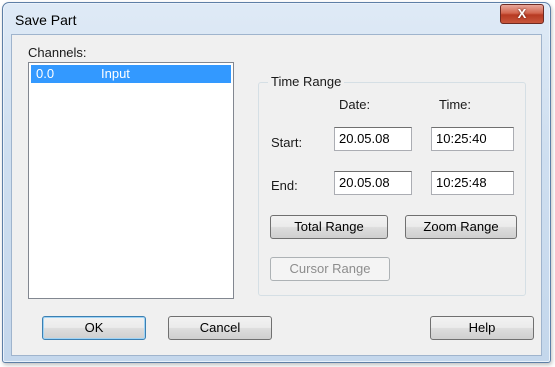 This screenshot has height=367, width=555. What do you see at coordinates (329, 227) in the screenshot?
I see `total-range-button: Total Range` at bounding box center [329, 227].